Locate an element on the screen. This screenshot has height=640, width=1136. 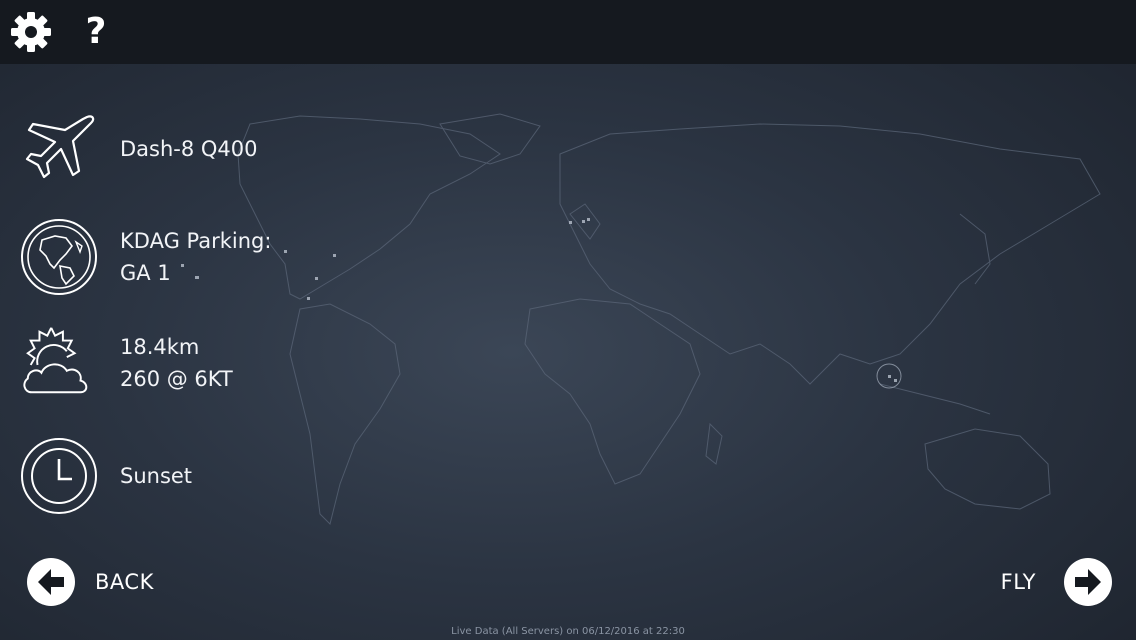
weather-row: 18.4km 260 @ 6KT is located at coordinates (125, 363).